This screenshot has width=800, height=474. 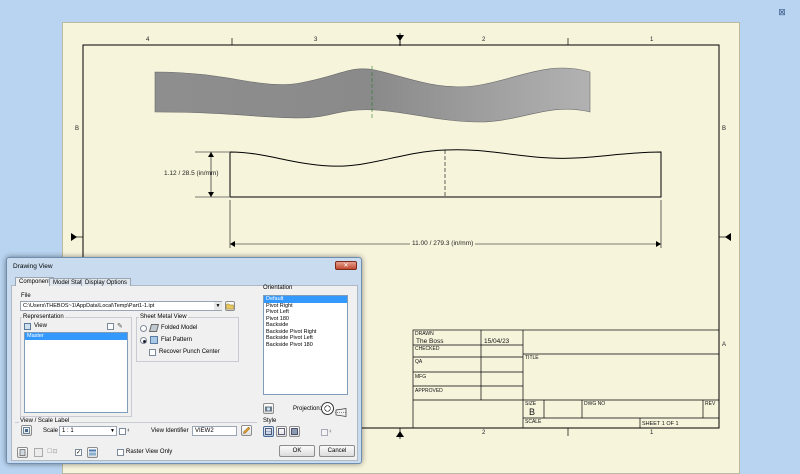 I want to click on tb-checked-label: CHECKED, so click(x=427, y=349).